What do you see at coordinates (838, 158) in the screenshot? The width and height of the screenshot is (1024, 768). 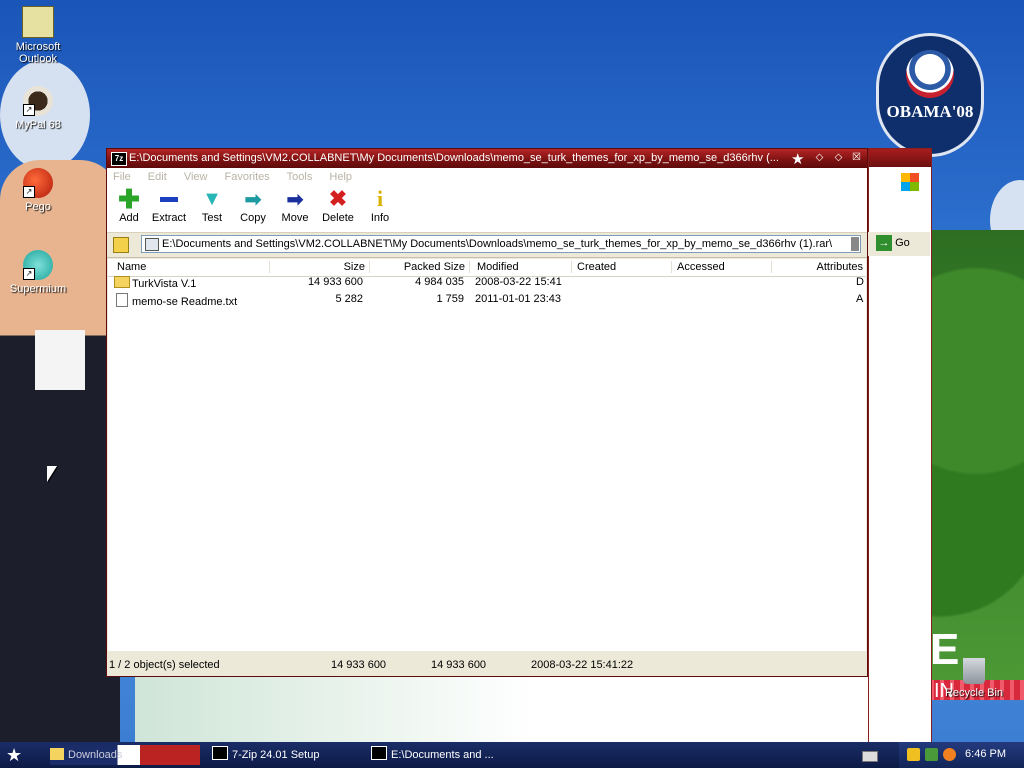 I see `maximize-button: ◇` at bounding box center [838, 158].